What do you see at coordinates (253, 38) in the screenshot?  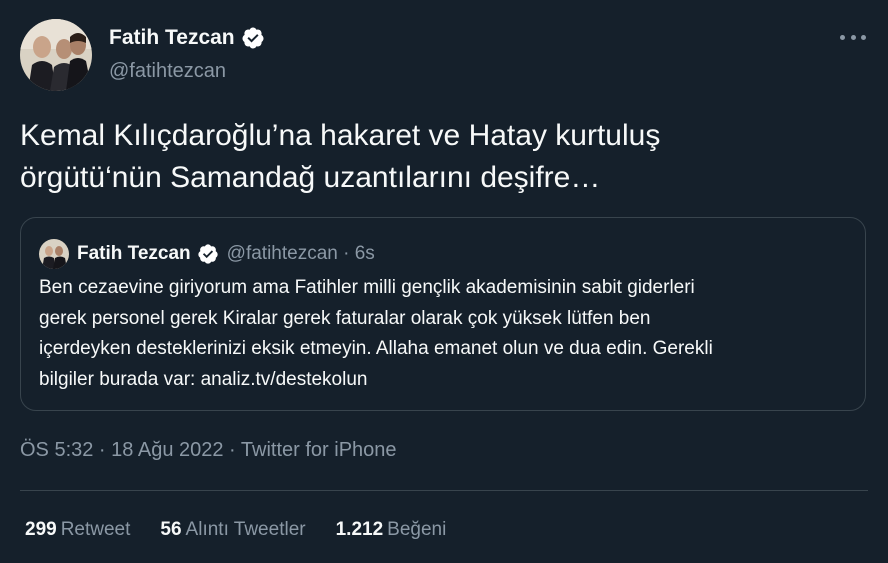 I see `verified-badge-icon` at bounding box center [253, 38].